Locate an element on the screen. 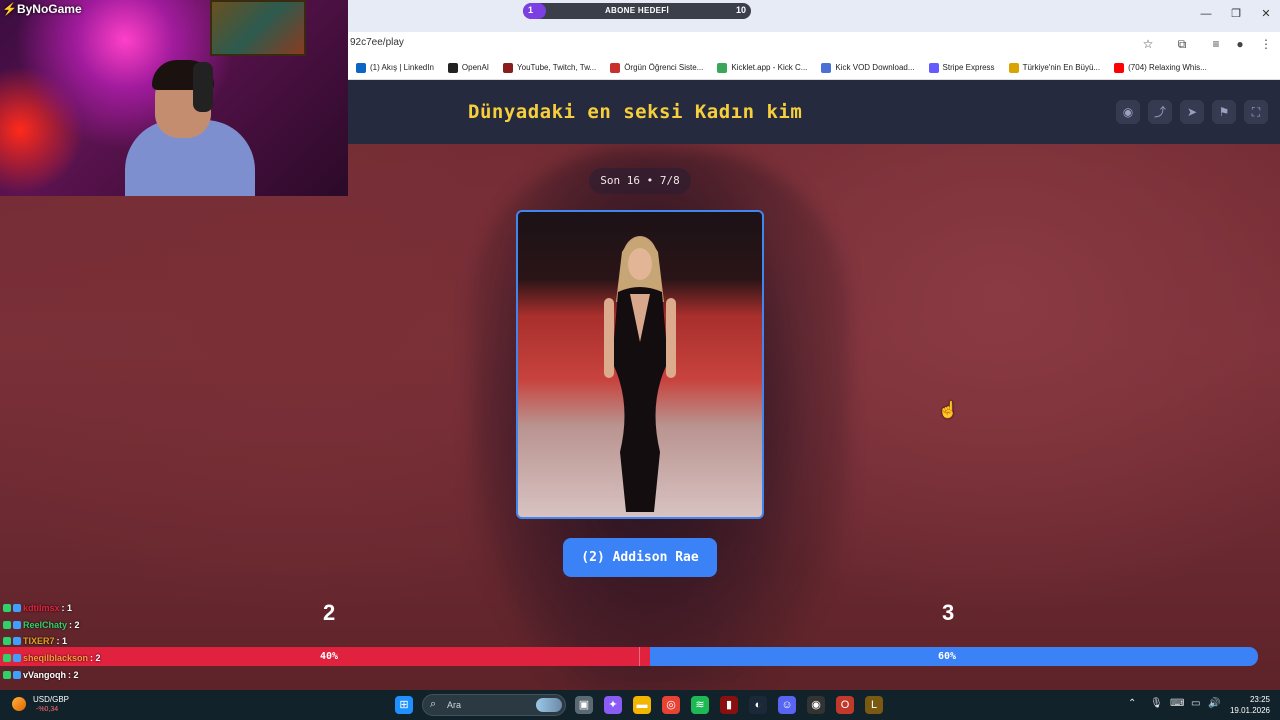  restore-icon: ❐ is located at coordinates (1236, 14).